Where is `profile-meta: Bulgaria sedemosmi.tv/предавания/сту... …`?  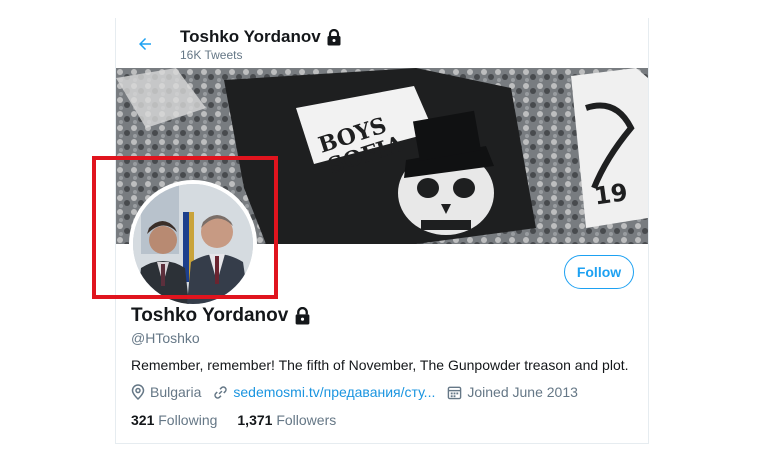
profile-meta: Bulgaria sedemosmi.tv/предавания/сту... … is located at coordinates (360, 392).